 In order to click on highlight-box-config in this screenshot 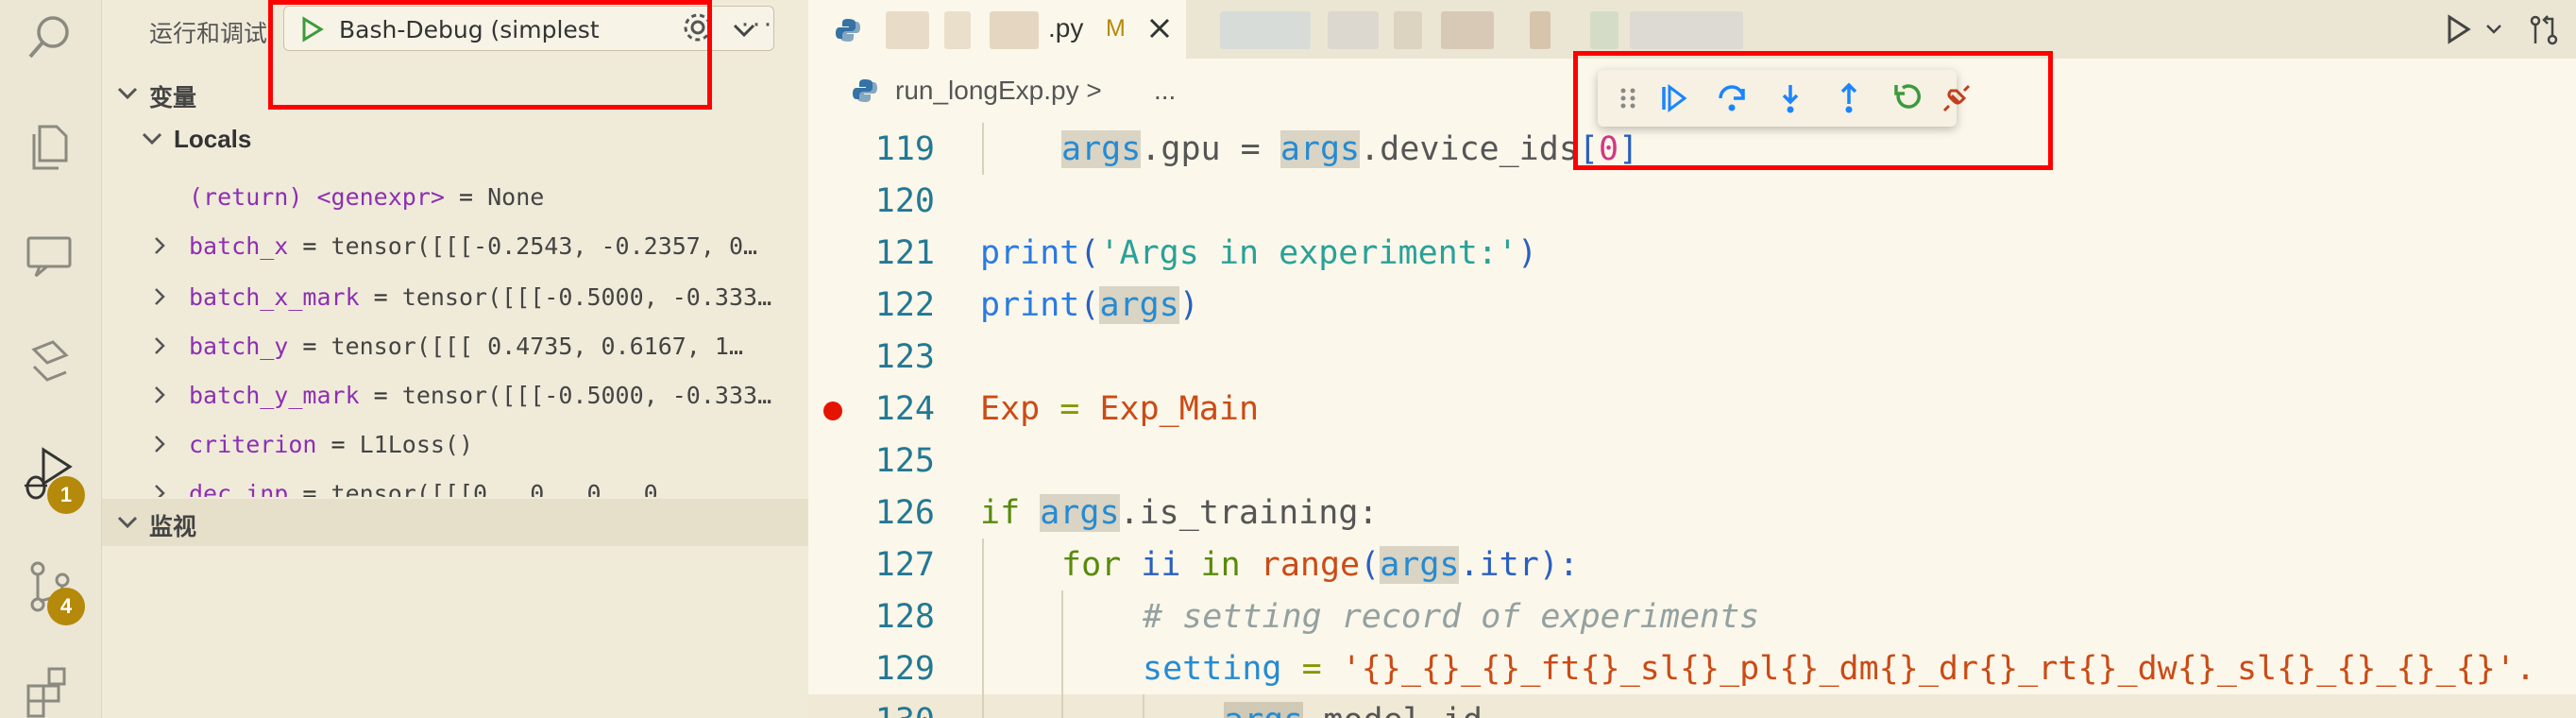, I will do `click(490, 55)`.